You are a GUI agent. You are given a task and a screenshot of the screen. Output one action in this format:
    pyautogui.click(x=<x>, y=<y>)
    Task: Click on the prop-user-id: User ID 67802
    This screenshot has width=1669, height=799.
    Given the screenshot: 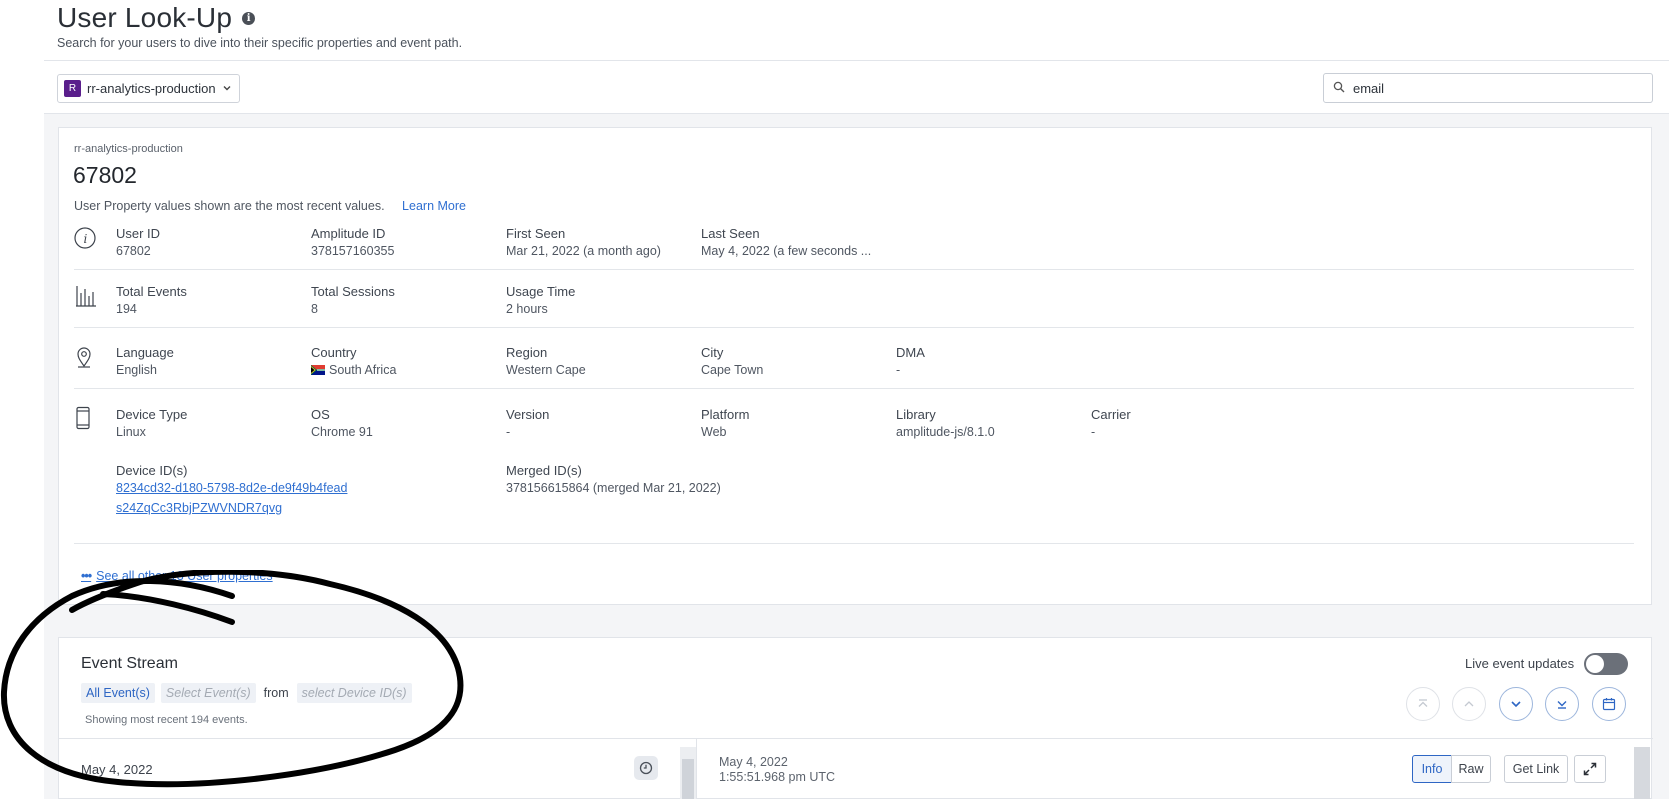 What is the action you would take?
    pyautogui.click(x=138, y=242)
    